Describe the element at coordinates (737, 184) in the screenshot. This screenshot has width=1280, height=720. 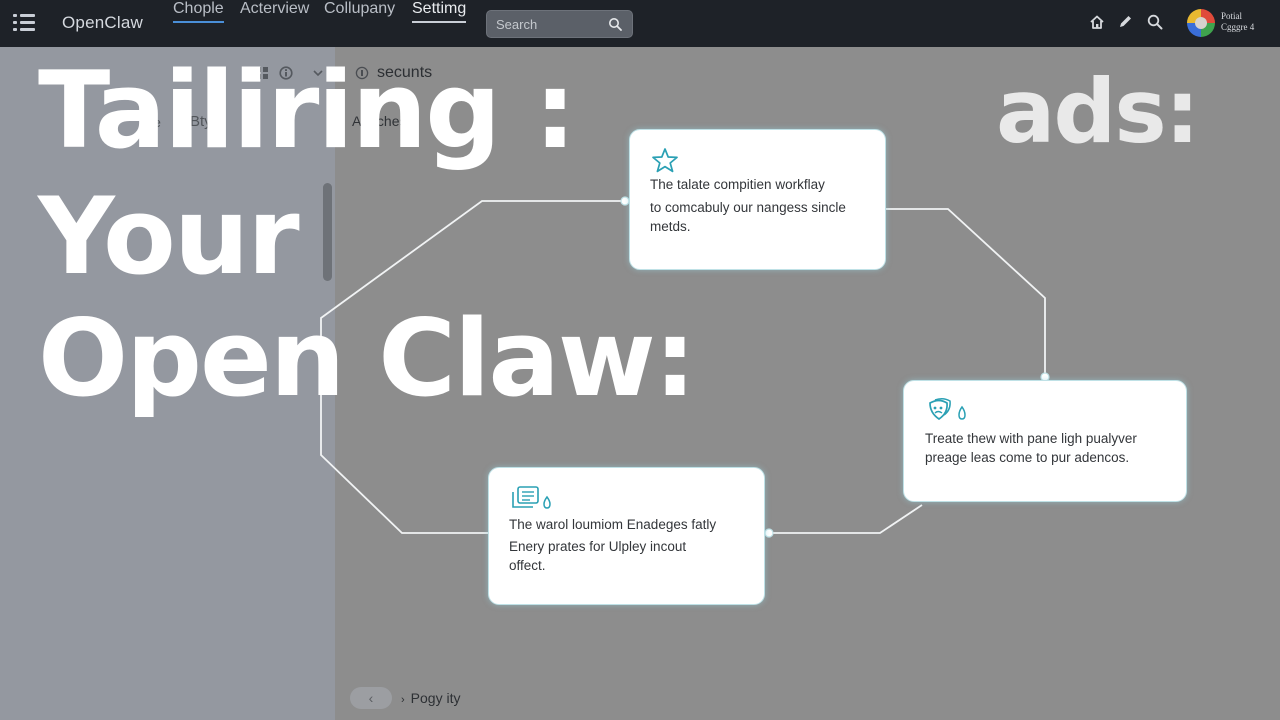
I see `card-text: The talate compitien workflay` at that location.